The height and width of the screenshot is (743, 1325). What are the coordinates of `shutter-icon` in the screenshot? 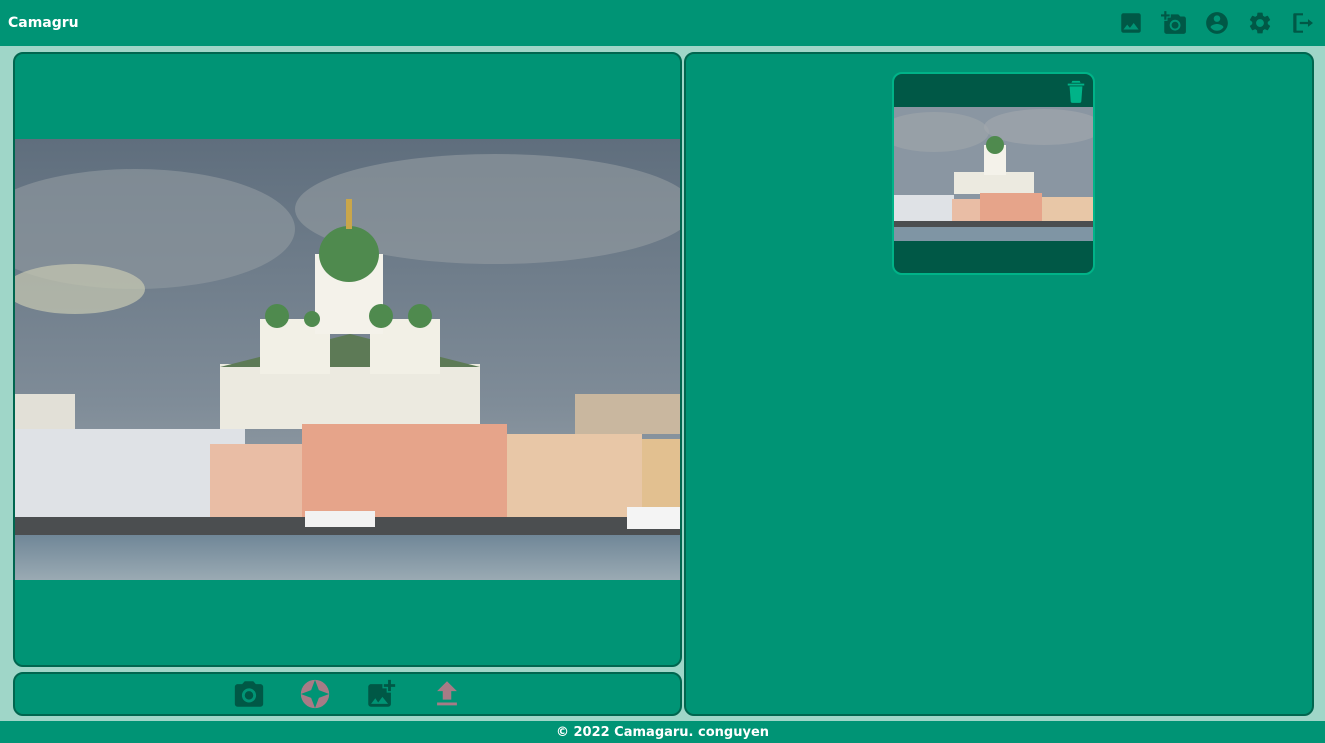 It's located at (315, 694).